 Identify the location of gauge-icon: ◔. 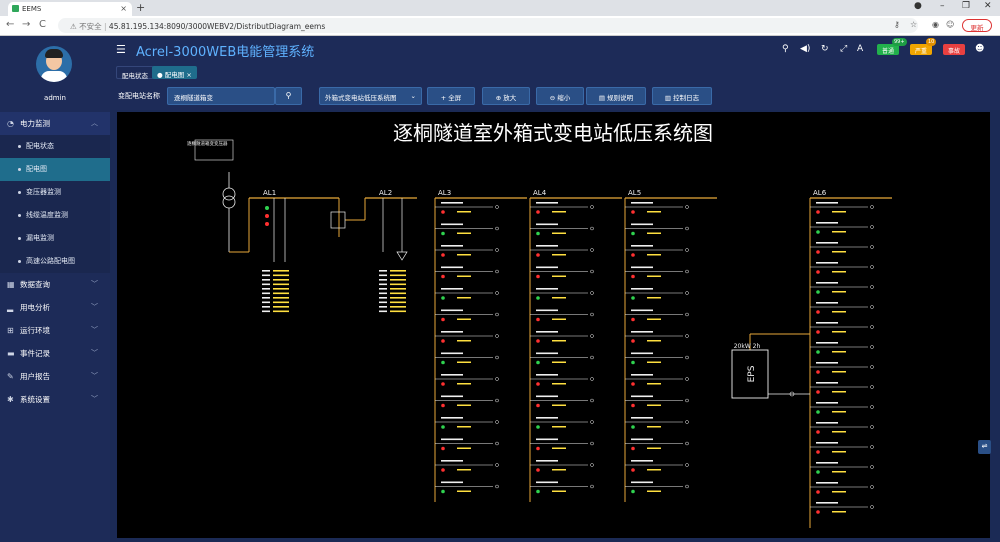
(10, 123).